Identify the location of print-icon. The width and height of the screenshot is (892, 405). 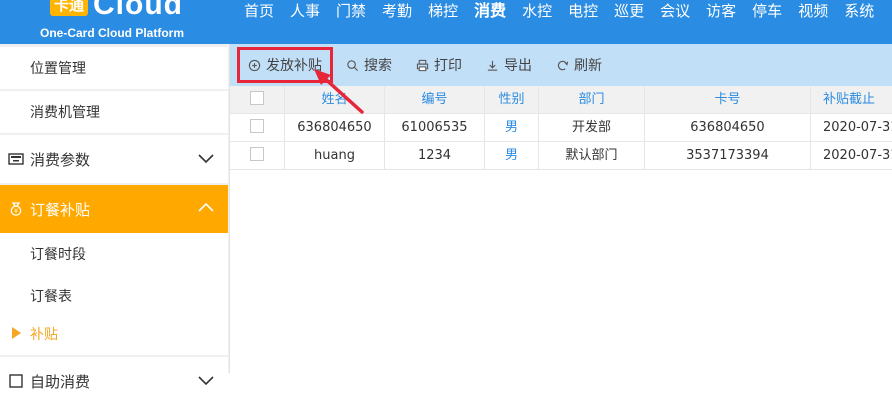
(422, 65).